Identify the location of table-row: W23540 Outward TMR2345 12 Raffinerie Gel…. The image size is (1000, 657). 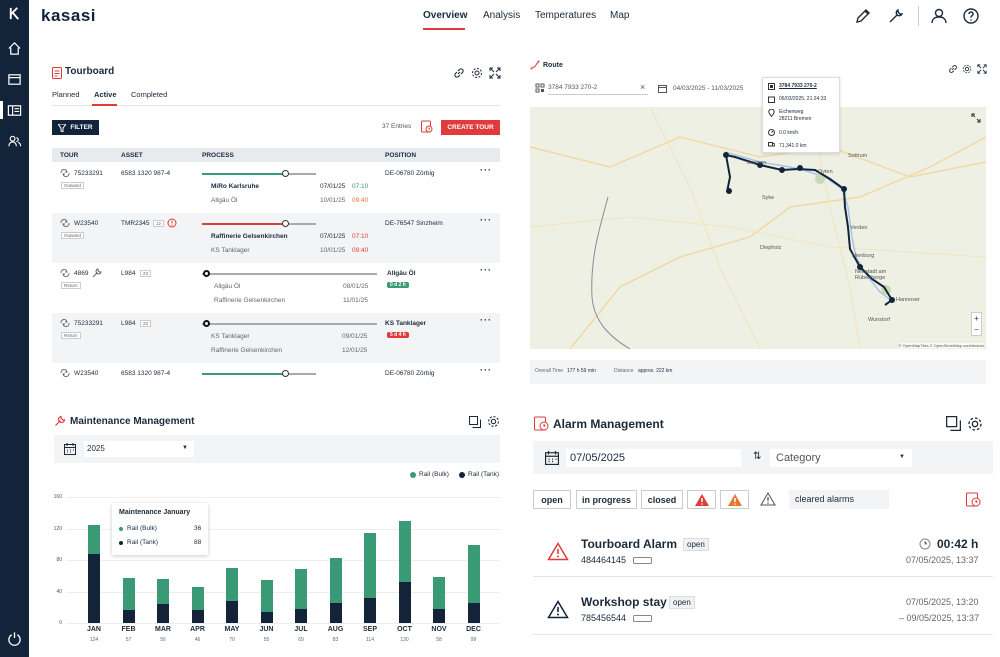
(276, 238).